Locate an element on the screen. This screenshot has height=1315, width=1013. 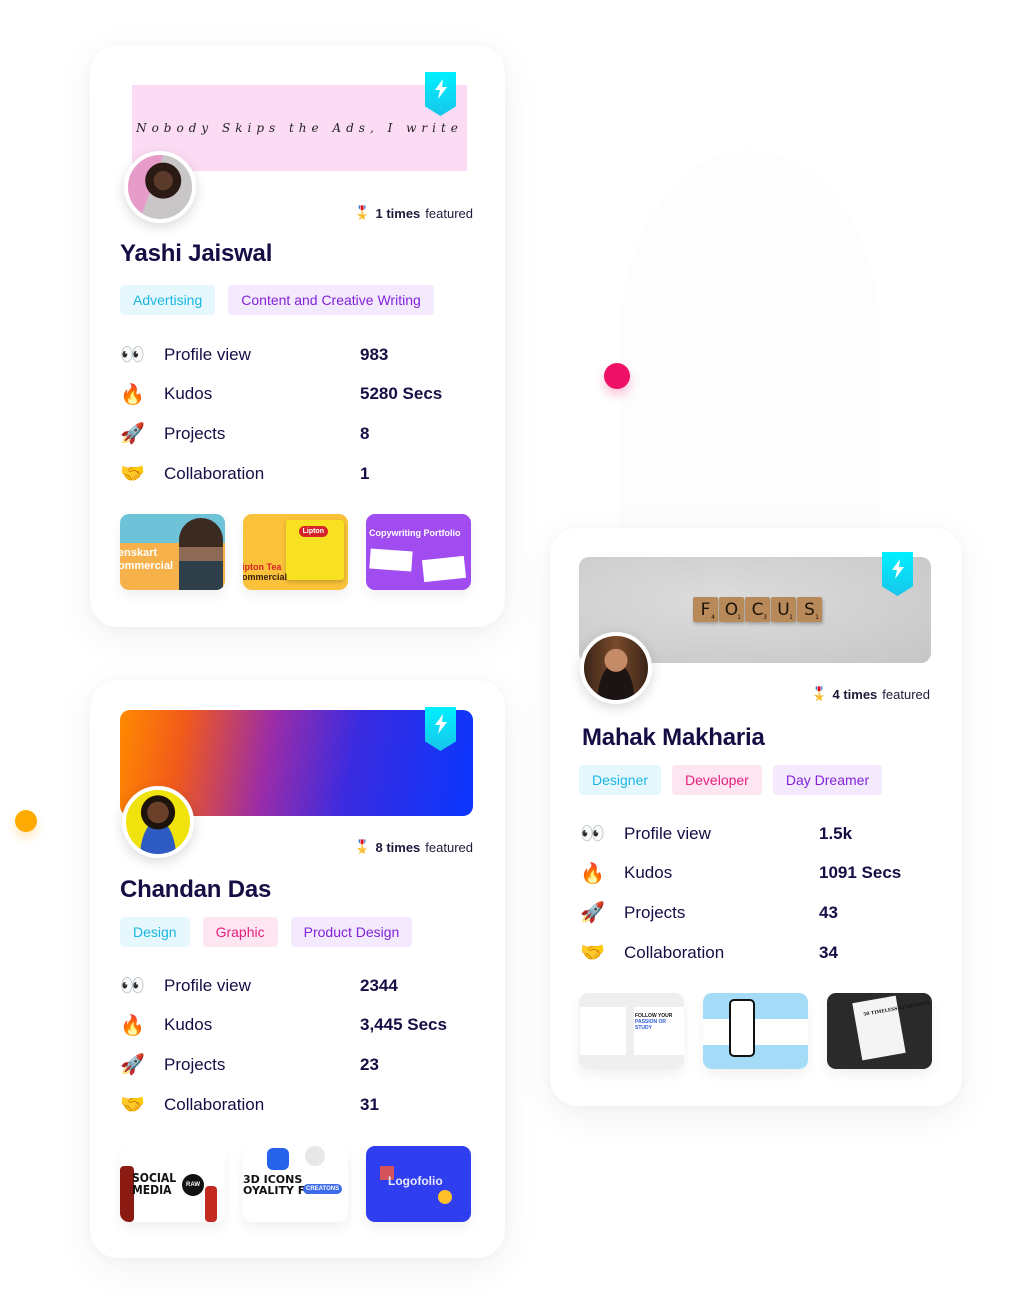
bottle-image is located at coordinates (211, 1204).